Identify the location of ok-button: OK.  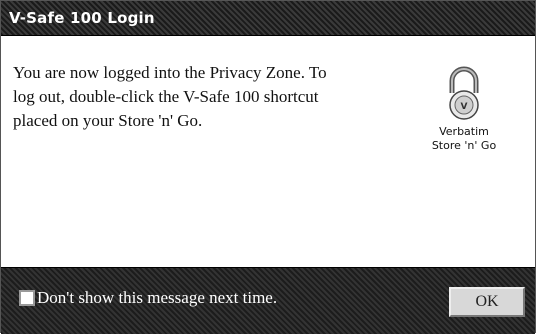
(487, 302).